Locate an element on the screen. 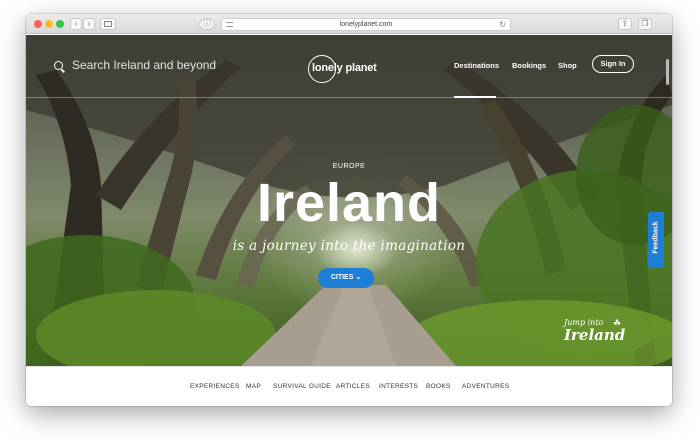 The height and width of the screenshot is (443, 700). browser-toolbar: ‹ › ⓘ lonelyplanet.com ↻ ⇪ ❐ is located at coordinates (349, 24).